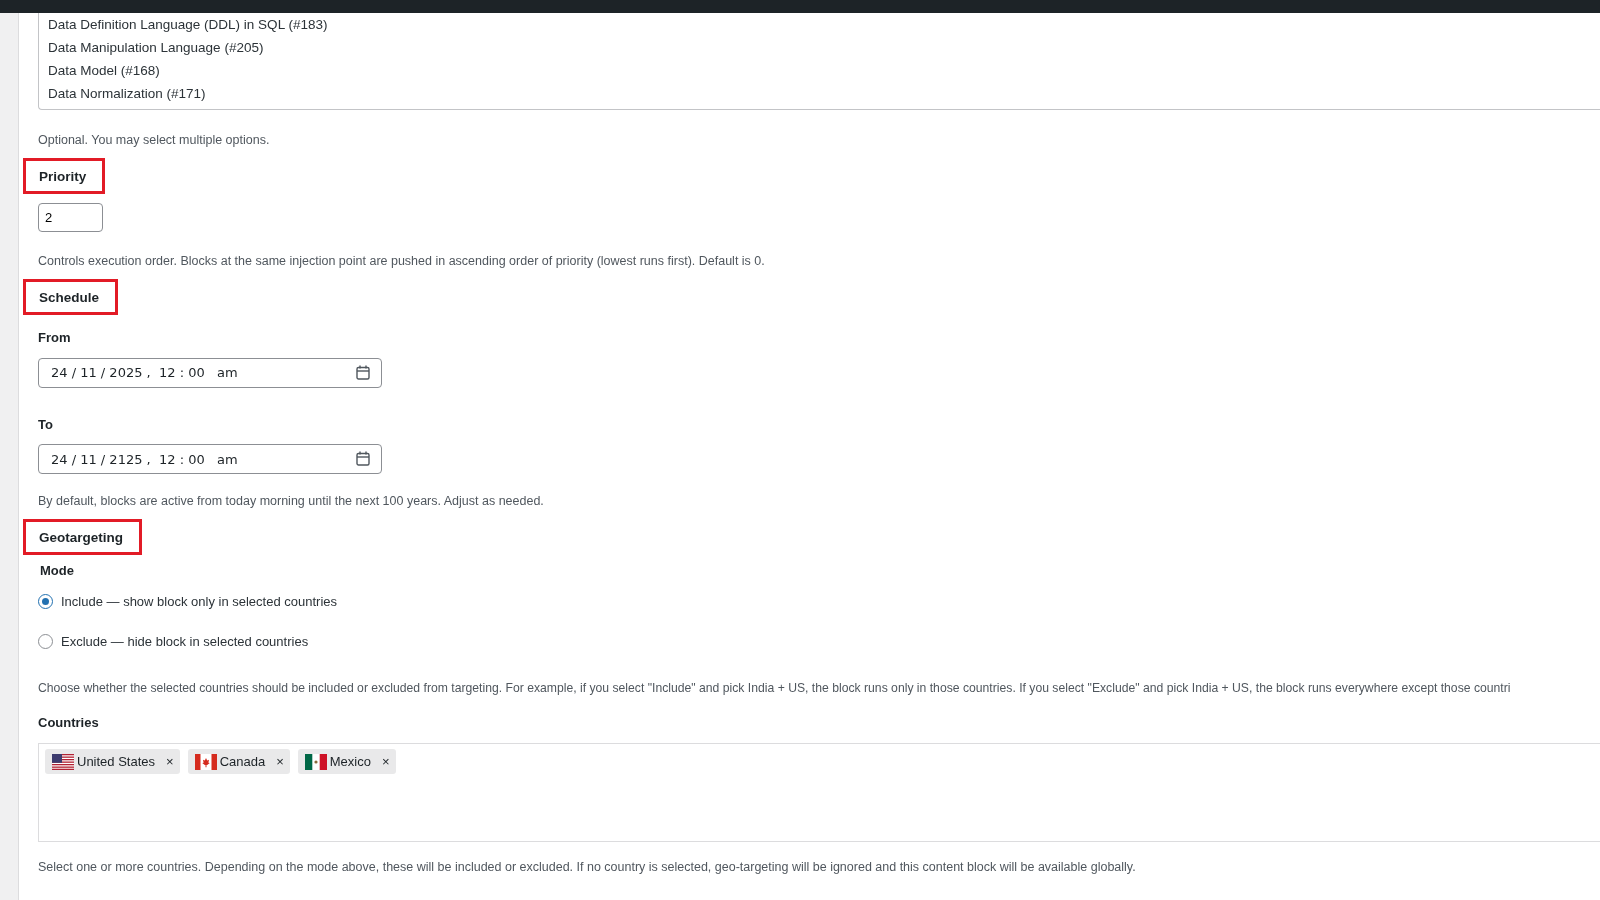 The width and height of the screenshot is (1600, 900). What do you see at coordinates (824, 47) in the screenshot?
I see `listbox-option: Data Manipulation Language (#205)` at bounding box center [824, 47].